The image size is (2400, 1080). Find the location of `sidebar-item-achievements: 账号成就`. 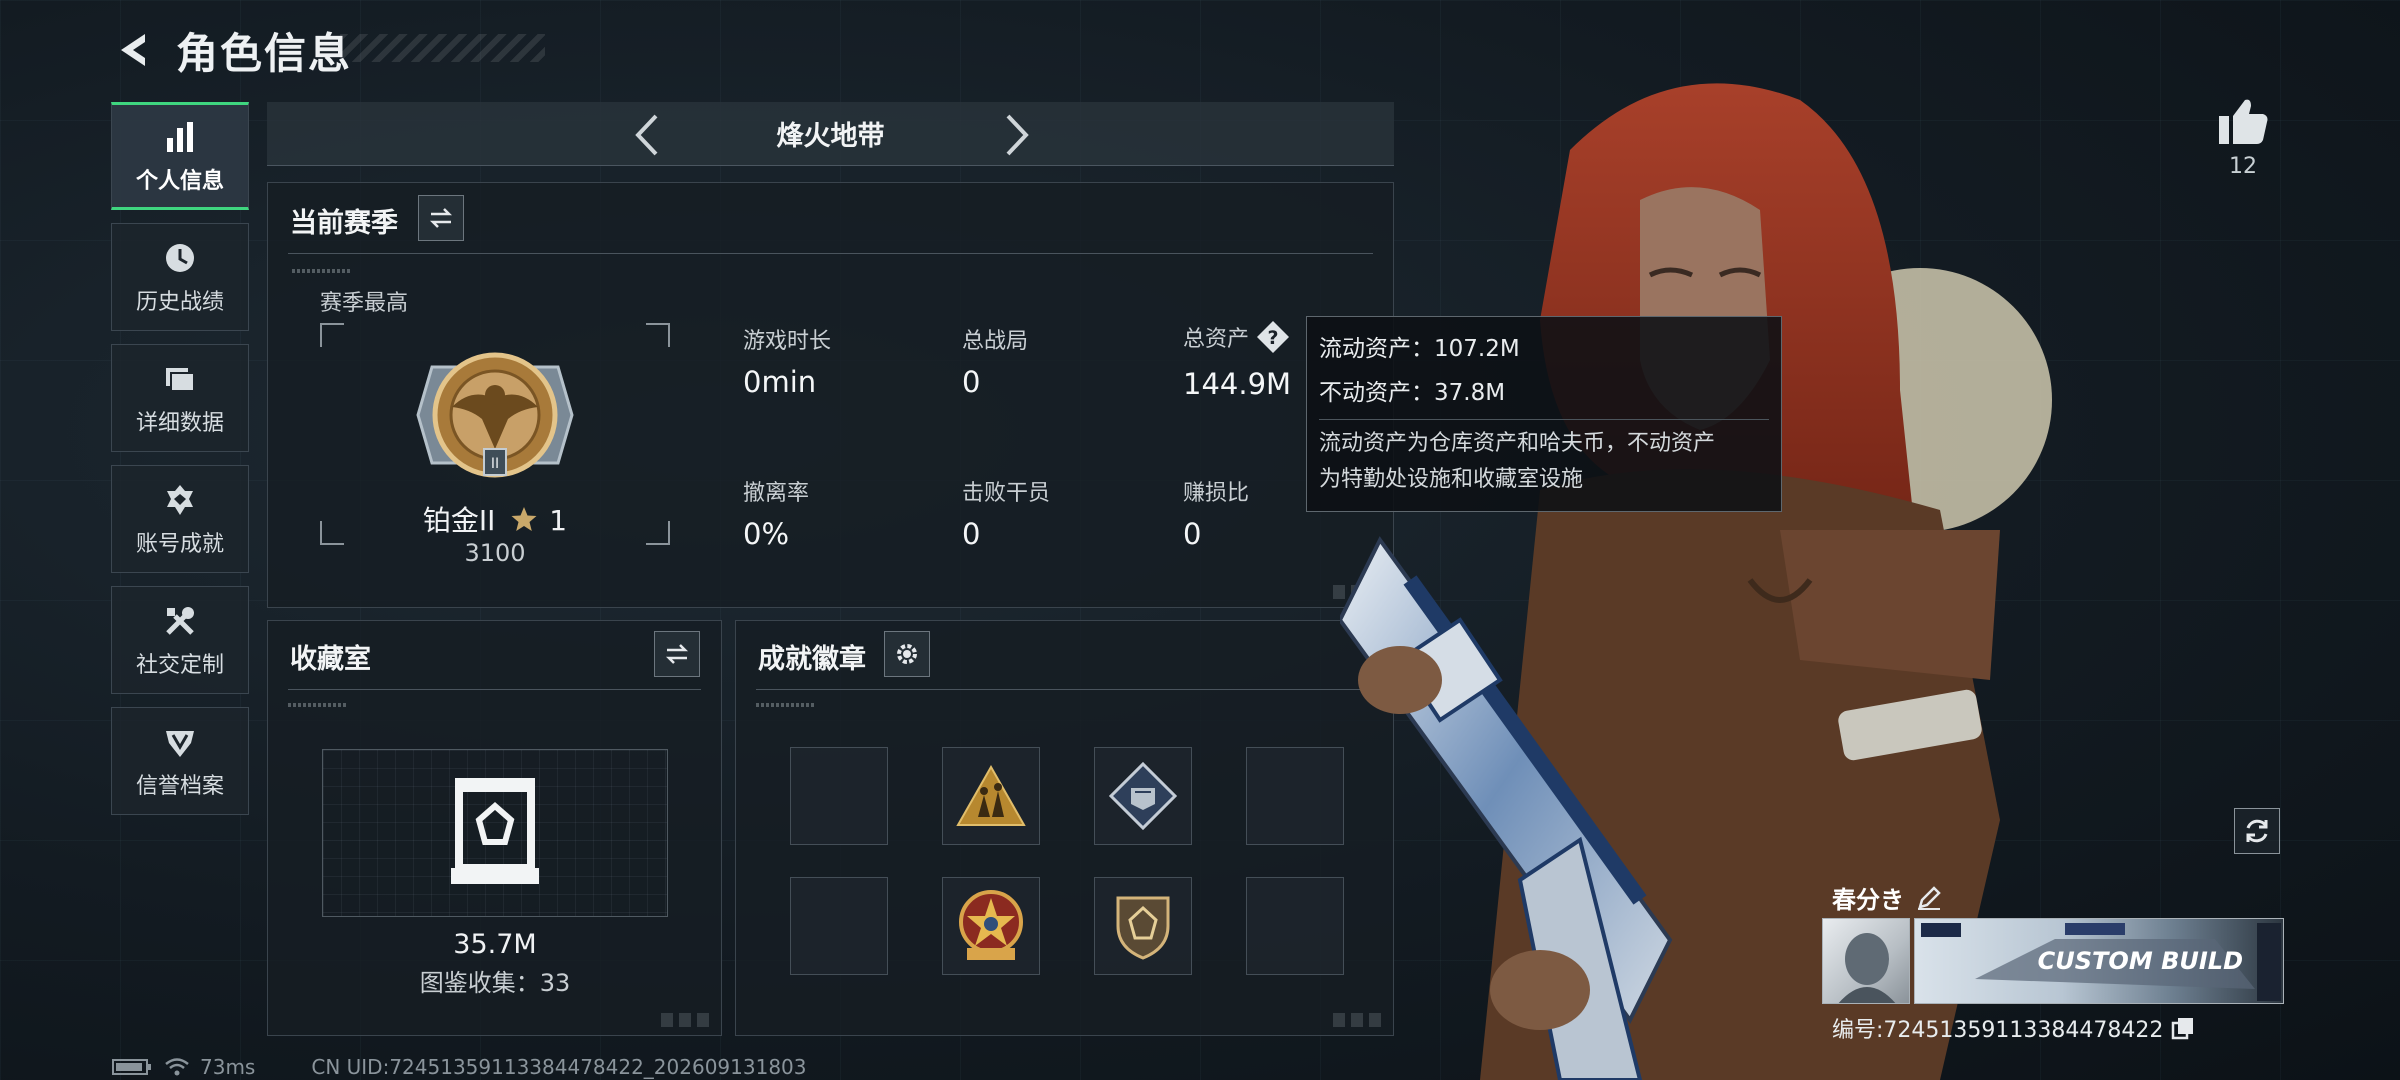

sidebar-item-achievements: 账号成就 is located at coordinates (180, 519).